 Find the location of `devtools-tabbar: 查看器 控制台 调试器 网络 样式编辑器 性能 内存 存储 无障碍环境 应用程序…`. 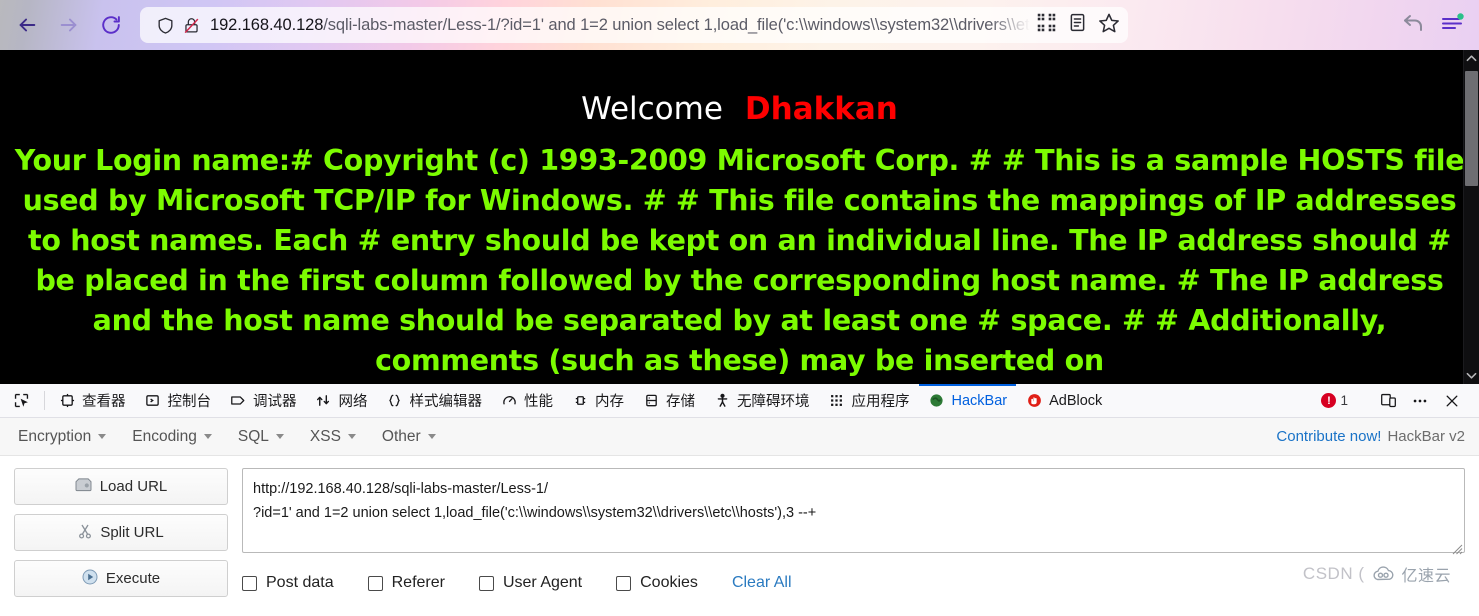

devtools-tabbar: 查看器 控制台 调试器 网络 样式编辑器 性能 内存 存储 无障碍环境 应用程序… is located at coordinates (739, 401).